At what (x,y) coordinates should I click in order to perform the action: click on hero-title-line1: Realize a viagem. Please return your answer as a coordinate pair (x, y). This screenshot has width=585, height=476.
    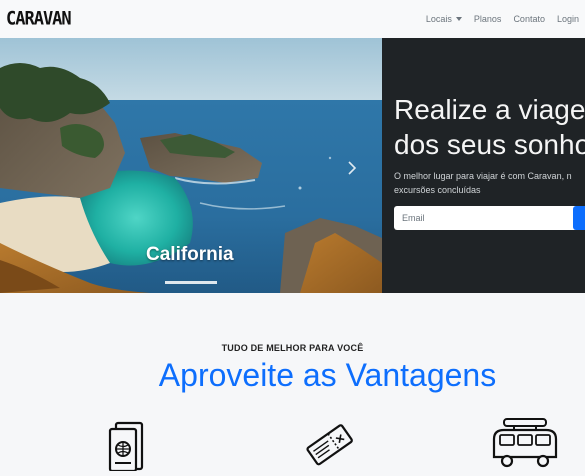
    Looking at the image, I should click on (489, 109).